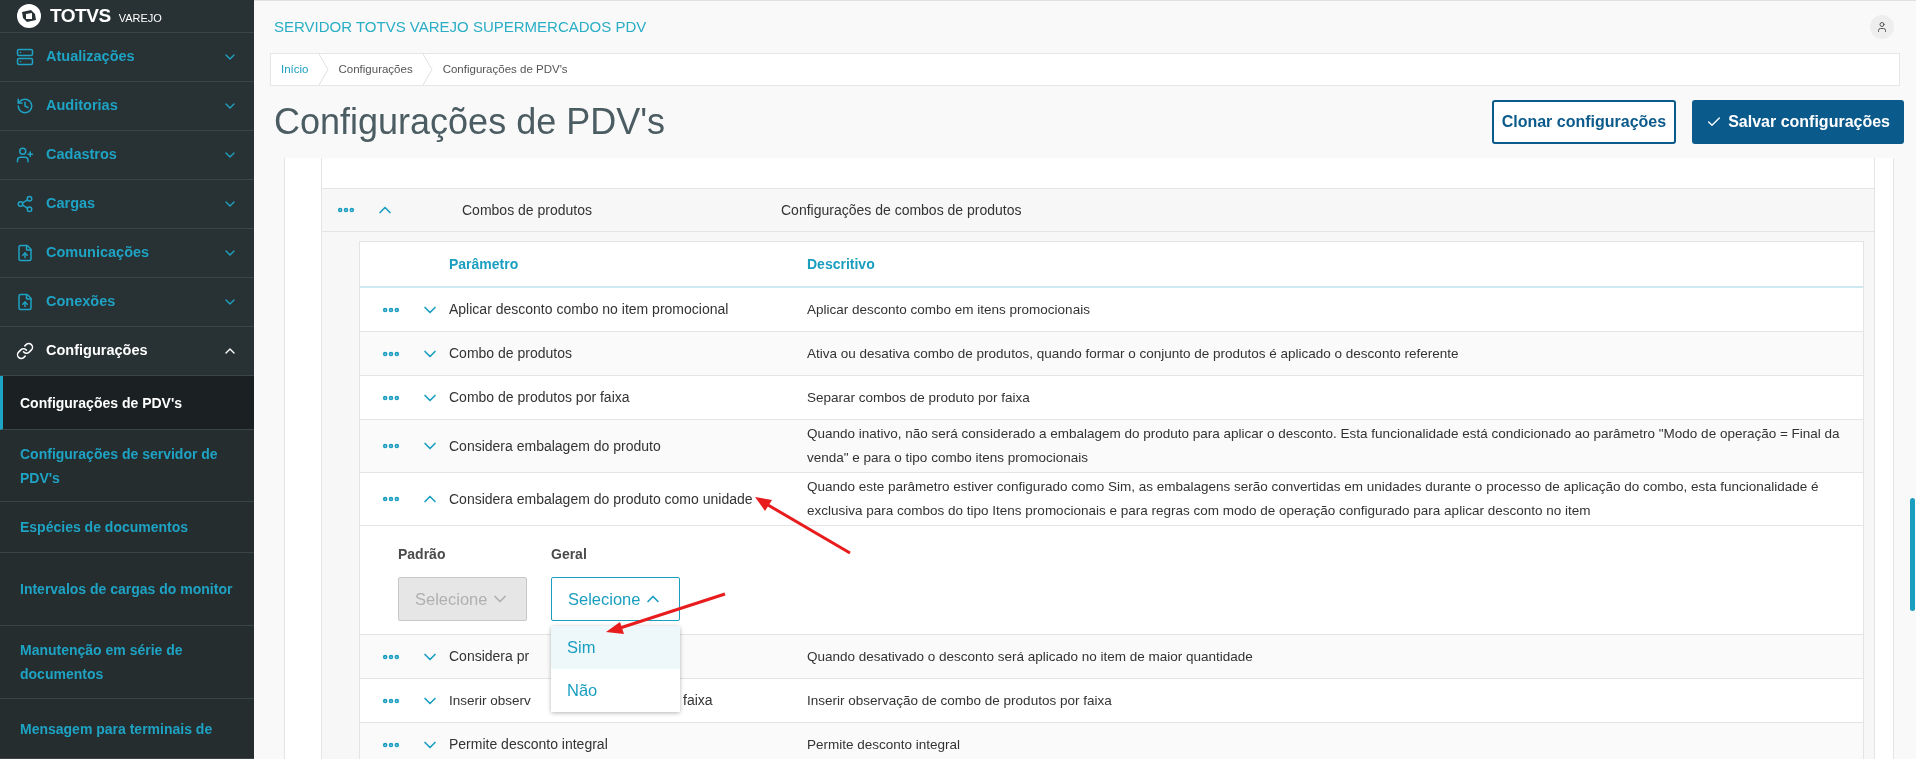  What do you see at coordinates (569, 554) in the screenshot?
I see `field-label: Geral` at bounding box center [569, 554].